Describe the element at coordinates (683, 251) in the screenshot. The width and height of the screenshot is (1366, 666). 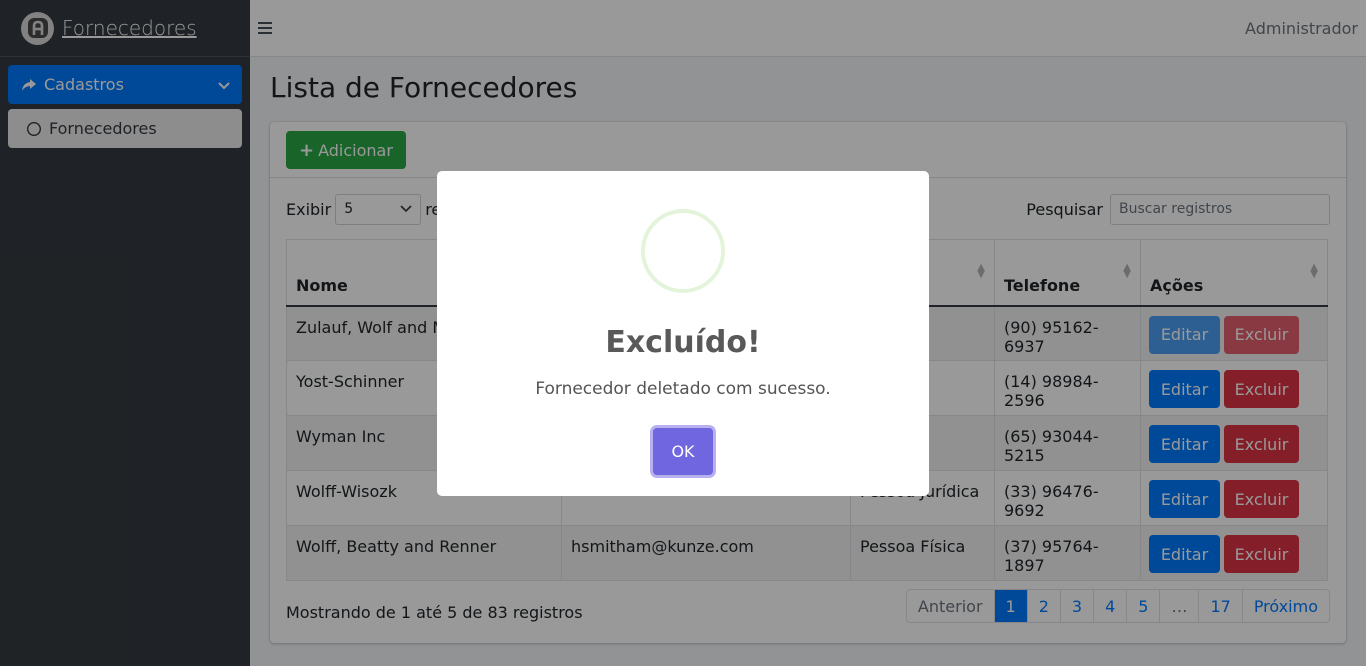
I see `success-icon` at that location.